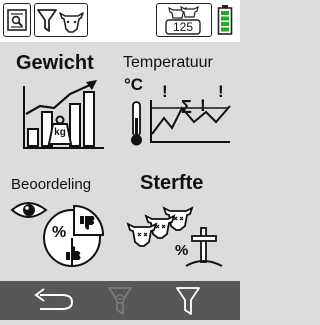 Image resolution: width=320 pixels, height=325 pixels. I want to click on mortality-percent-symbol: %, so click(182, 250).